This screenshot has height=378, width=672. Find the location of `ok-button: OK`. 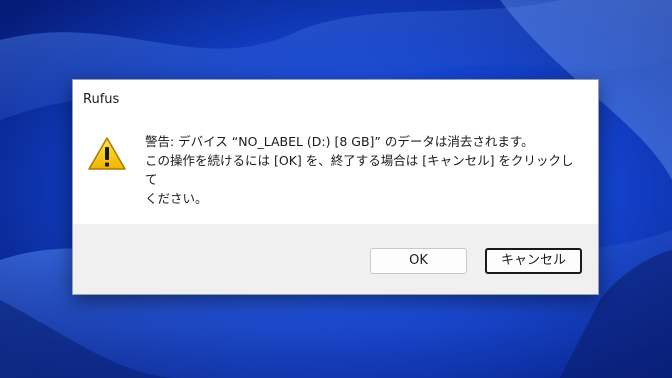

ok-button: OK is located at coordinates (418, 261).